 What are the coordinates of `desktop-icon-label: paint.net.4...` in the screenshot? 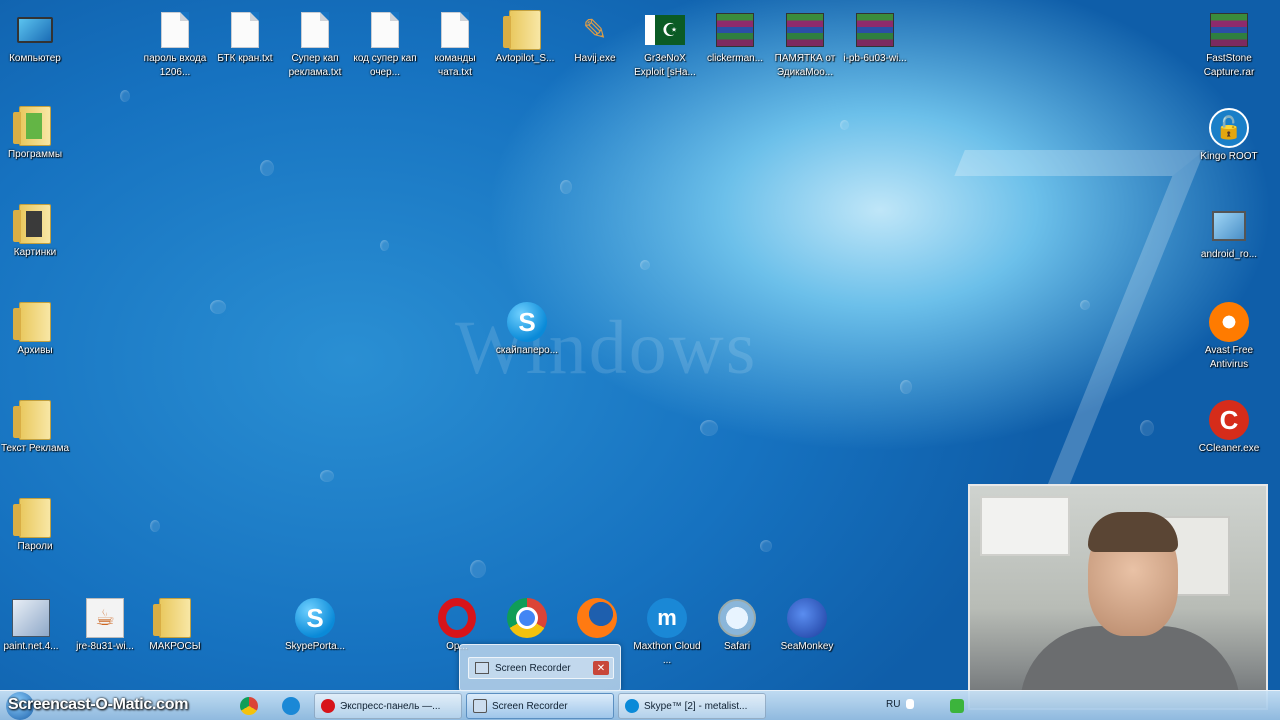 It's located at (31, 646).